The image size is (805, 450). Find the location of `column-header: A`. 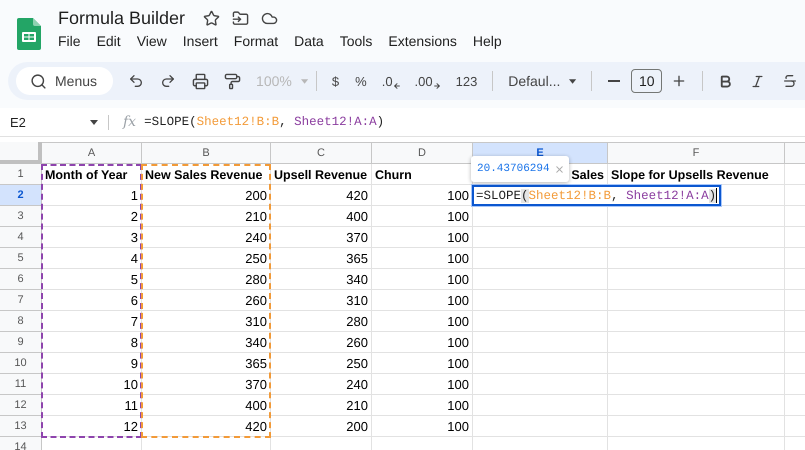

column-header: A is located at coordinates (92, 153).